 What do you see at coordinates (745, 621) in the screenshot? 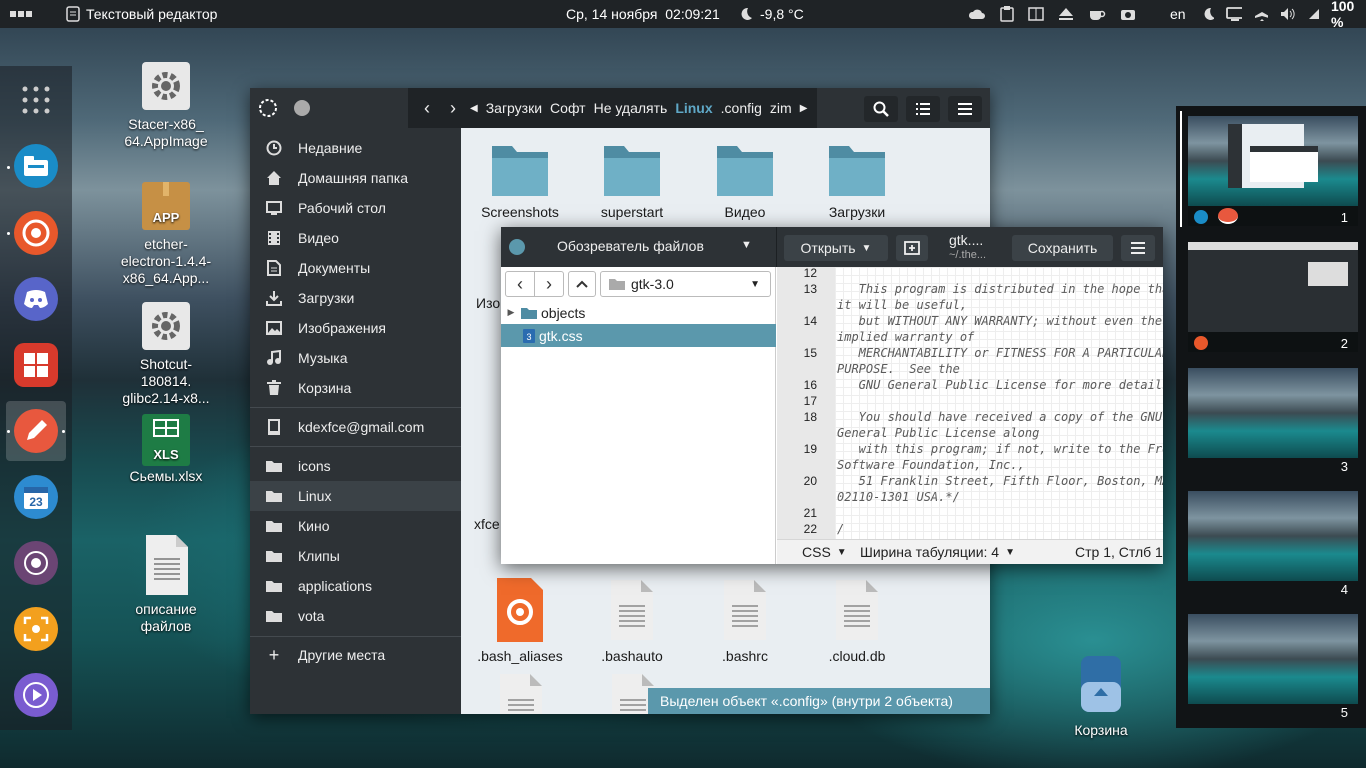
I see `file-bashrc: .bashrc` at bounding box center [745, 621].